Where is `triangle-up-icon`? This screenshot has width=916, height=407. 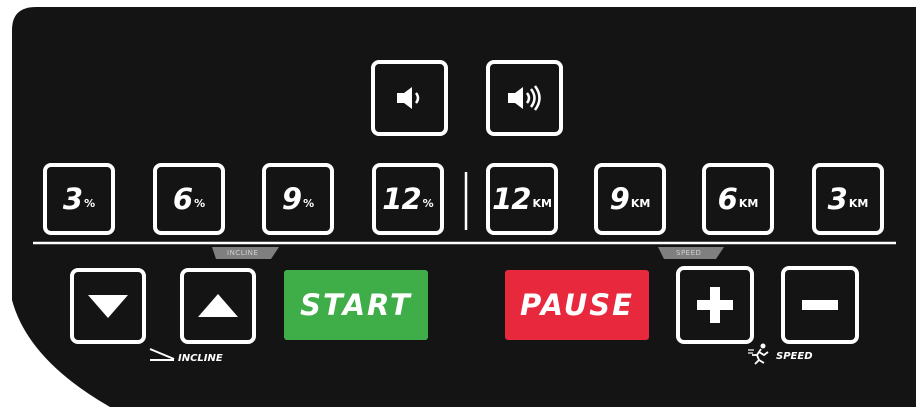 triangle-up-icon is located at coordinates (218, 305).